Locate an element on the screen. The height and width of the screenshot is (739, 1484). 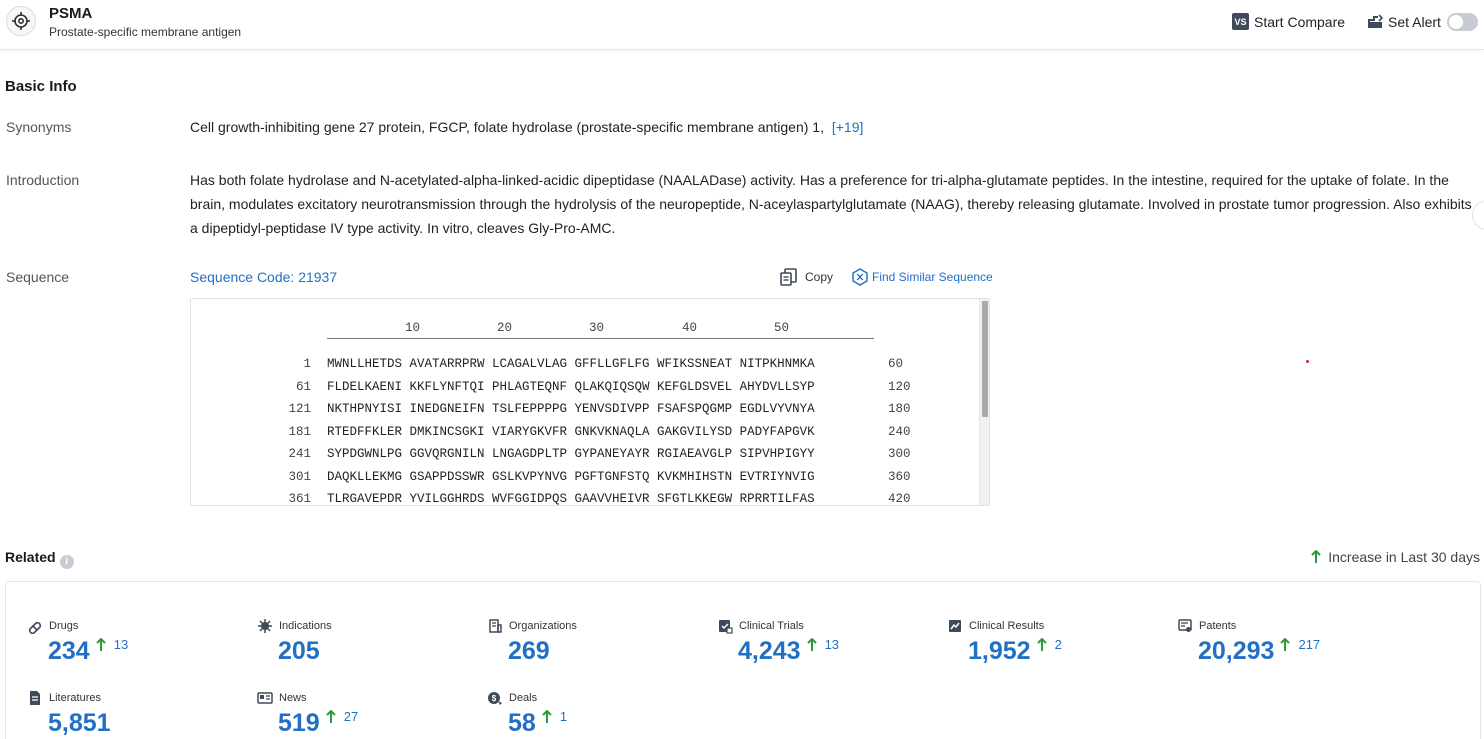
stat-label-row: Clinical Results is located at coordinates (1004, 626).